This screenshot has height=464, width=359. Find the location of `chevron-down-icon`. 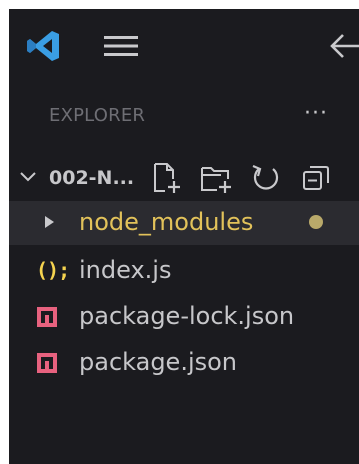

chevron-down-icon is located at coordinates (28, 177).